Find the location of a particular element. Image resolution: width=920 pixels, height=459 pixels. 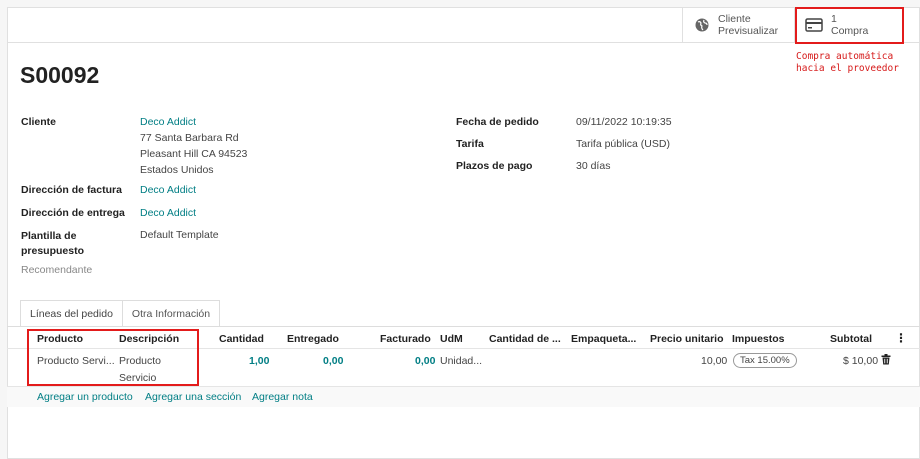

plantilla-label-line-2: presupuesto is located at coordinates (53, 251).